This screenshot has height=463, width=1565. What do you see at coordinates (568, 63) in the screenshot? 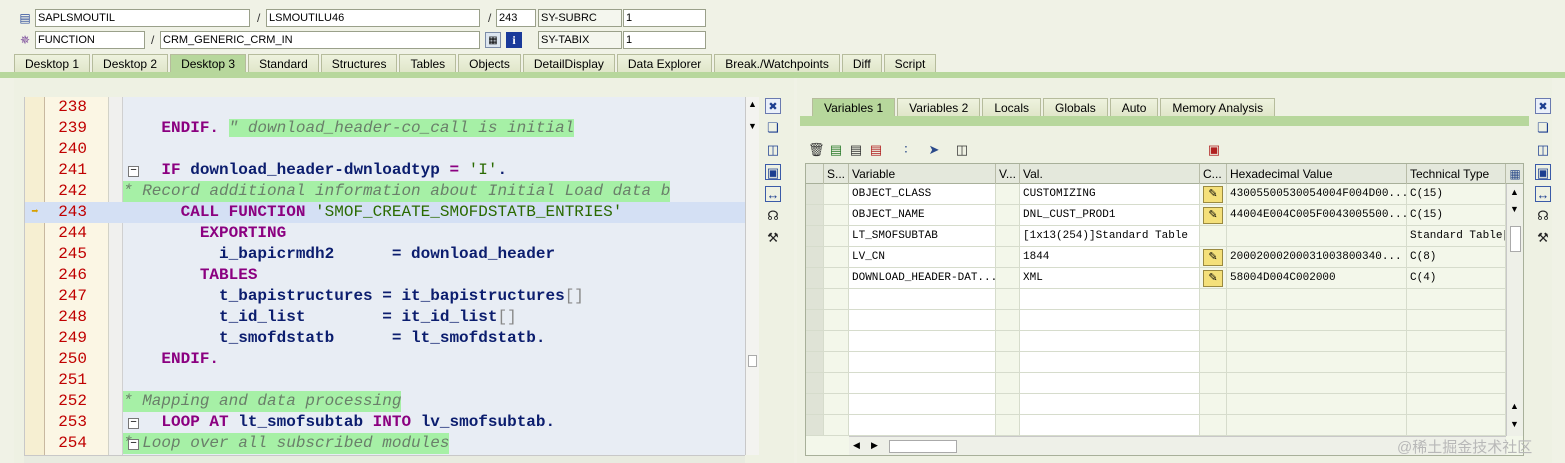
I see `tab-detaildisplay: DetailDisplay` at bounding box center [568, 63].